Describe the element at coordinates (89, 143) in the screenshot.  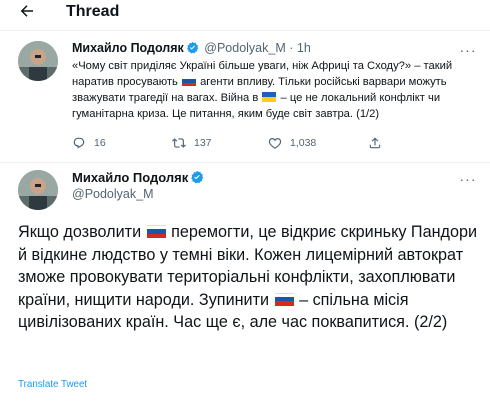
I see `reply-button: 16` at that location.